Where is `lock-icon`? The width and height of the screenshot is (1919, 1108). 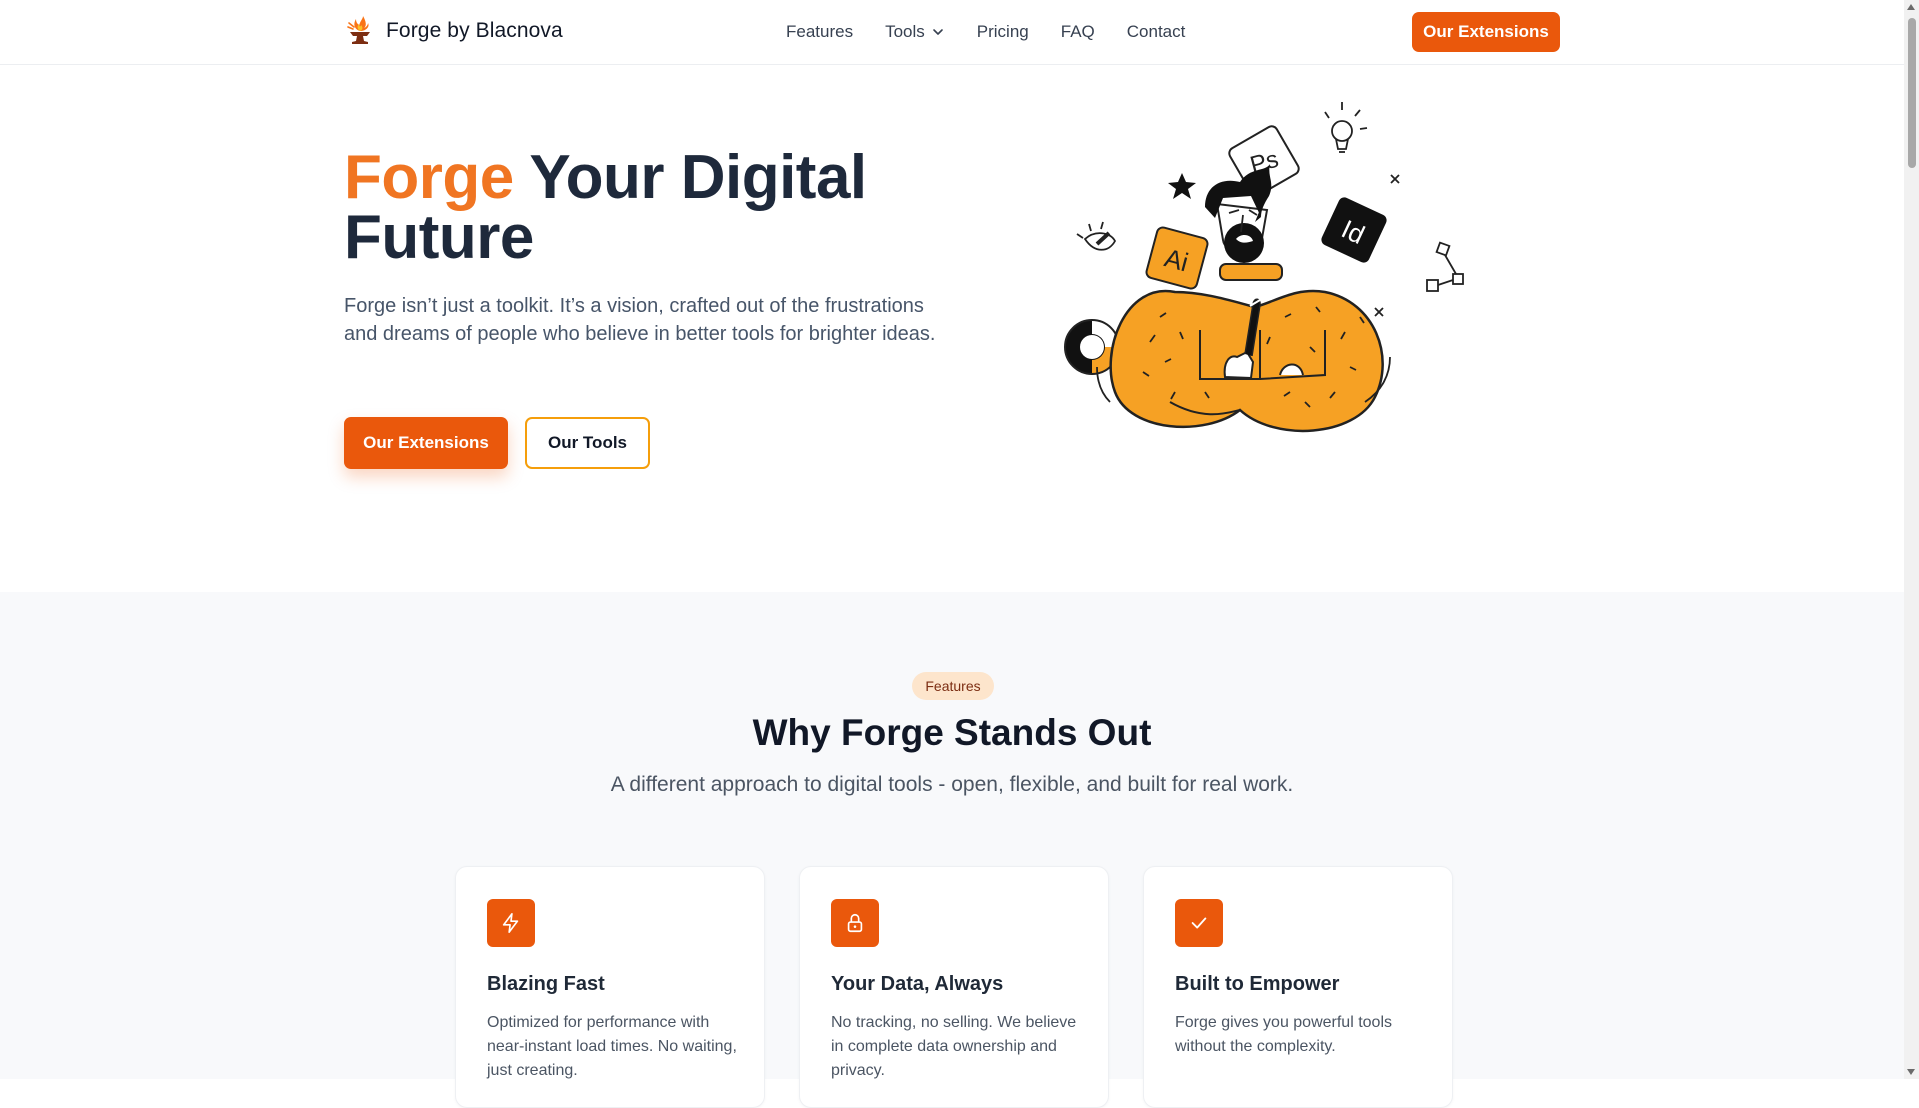 lock-icon is located at coordinates (855, 923).